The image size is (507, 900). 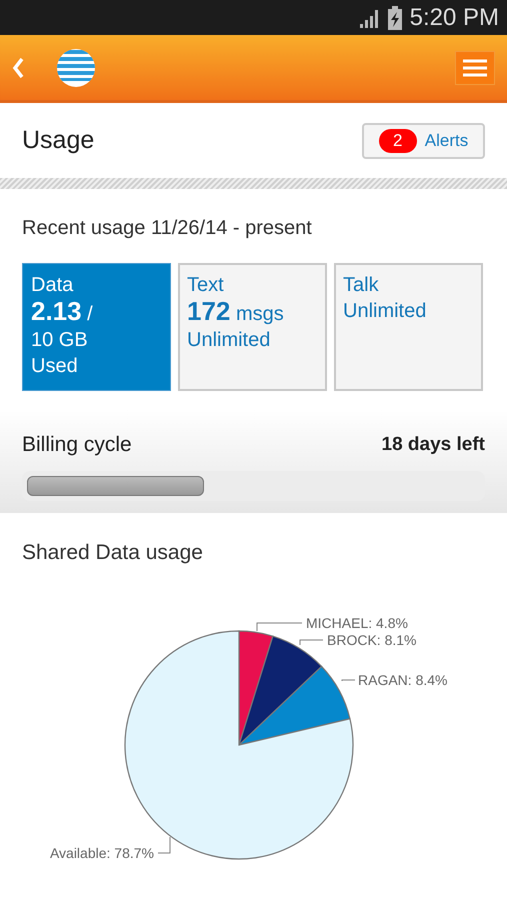 What do you see at coordinates (395, 18) in the screenshot?
I see `battery-charging-icon` at bounding box center [395, 18].